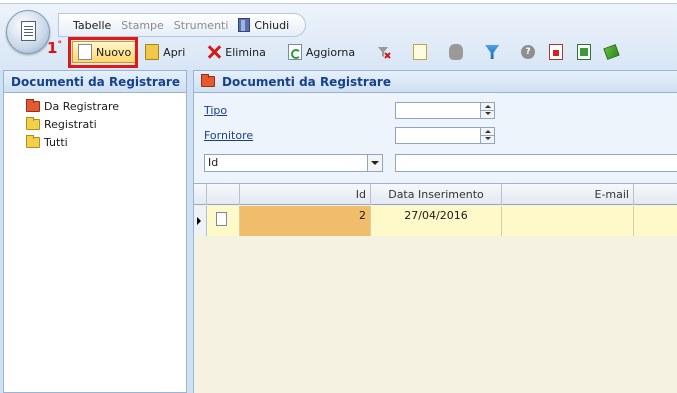  I want to click on row-pointer-icon, so click(199, 221).